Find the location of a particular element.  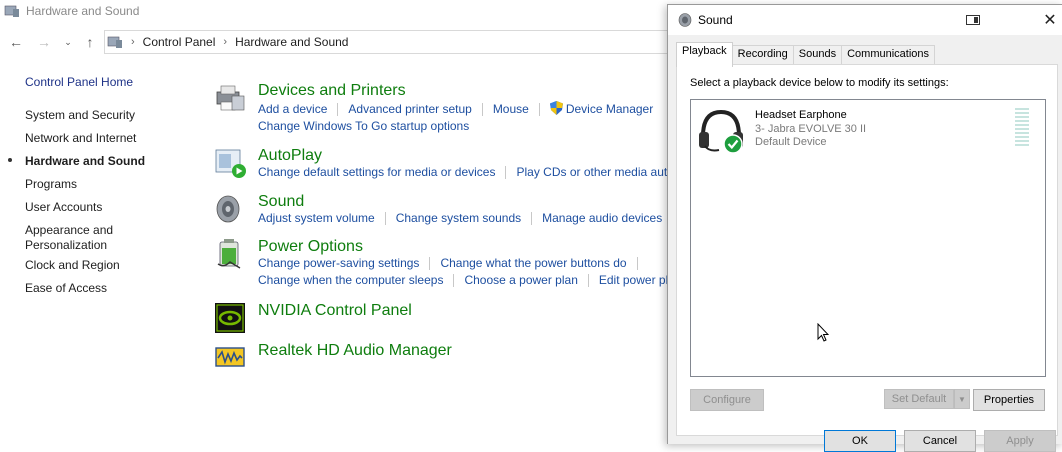

sound-title: Sound is located at coordinates (281, 202).